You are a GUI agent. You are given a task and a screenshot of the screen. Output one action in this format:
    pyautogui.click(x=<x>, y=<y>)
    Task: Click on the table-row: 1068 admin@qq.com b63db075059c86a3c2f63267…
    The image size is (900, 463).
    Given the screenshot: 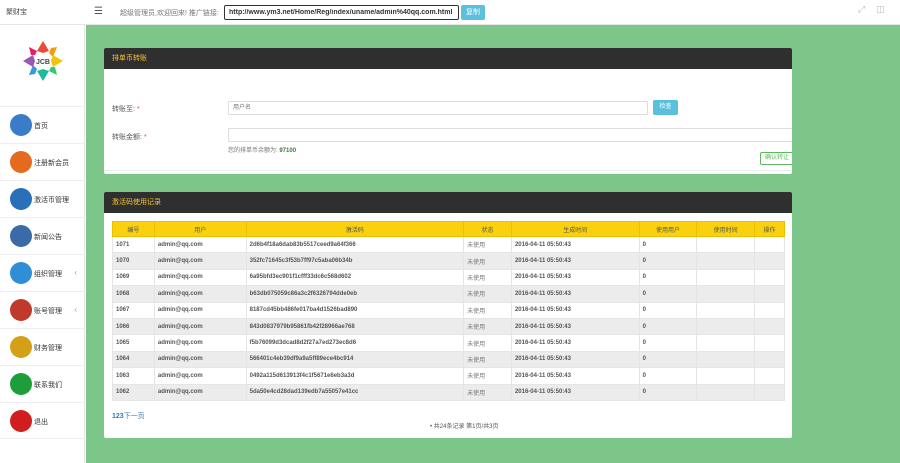 What is the action you would take?
    pyautogui.click(x=448, y=294)
    